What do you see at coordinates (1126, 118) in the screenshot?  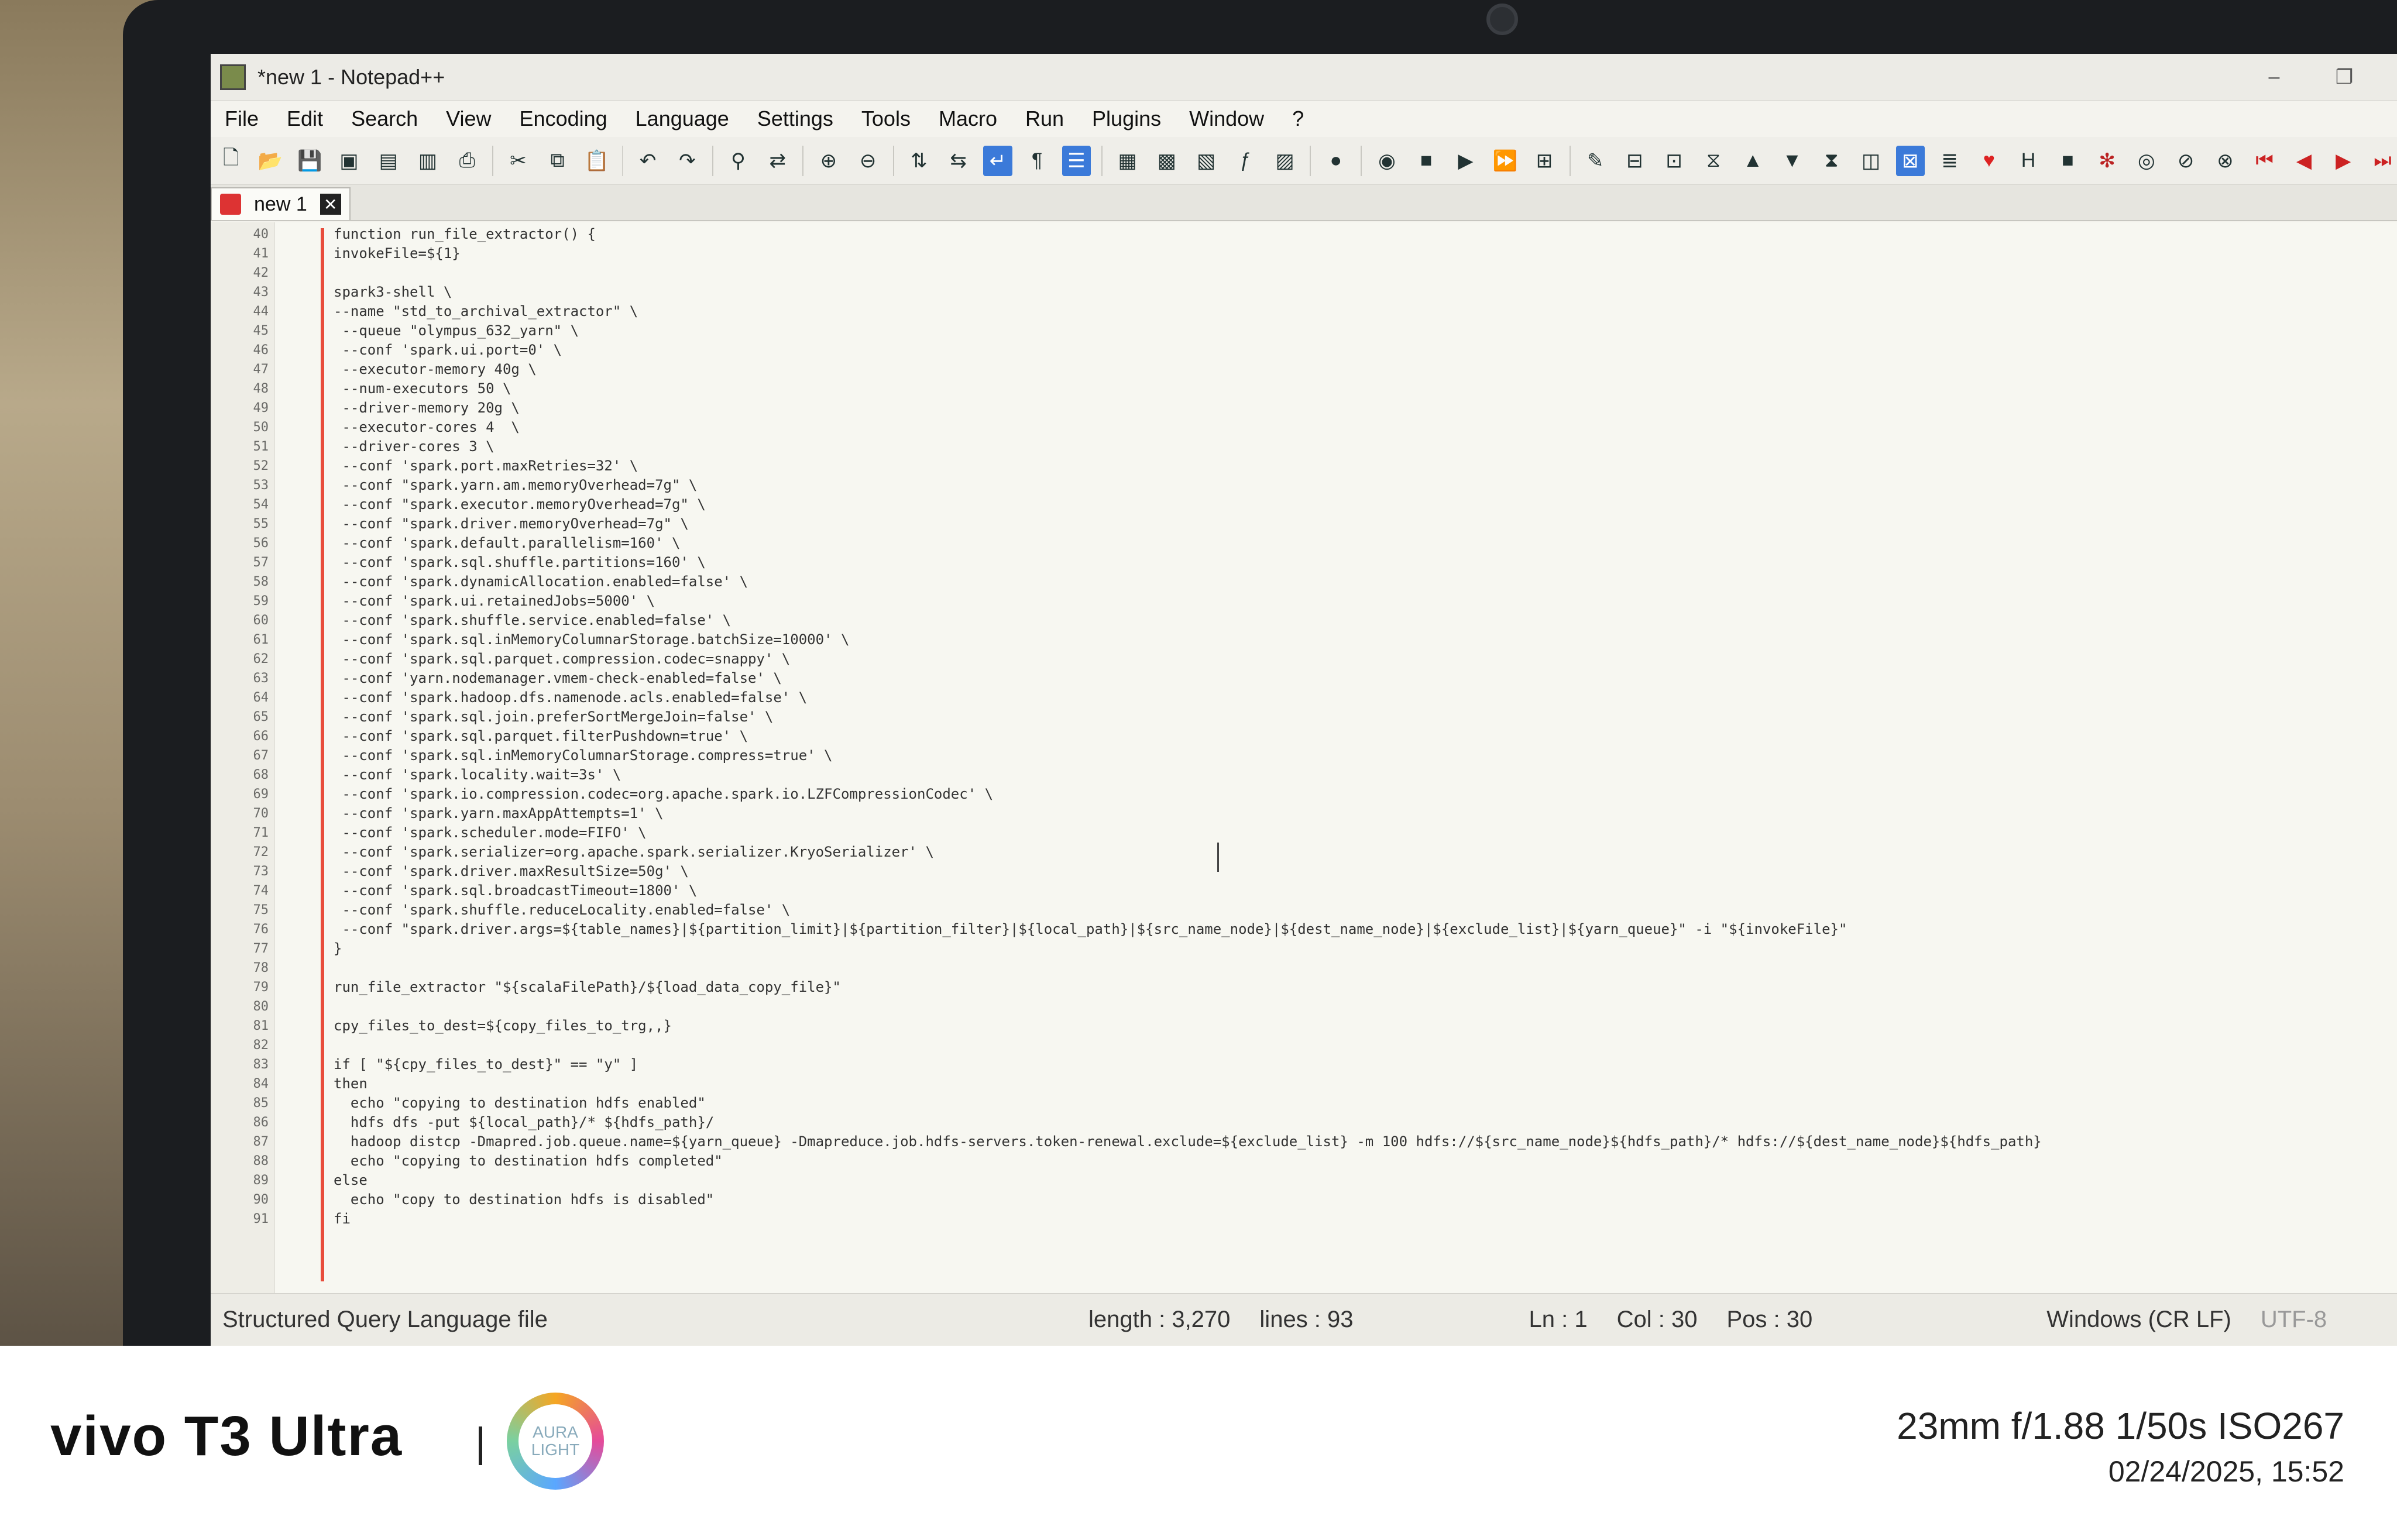 I see `menu-plugins: Plugins` at bounding box center [1126, 118].